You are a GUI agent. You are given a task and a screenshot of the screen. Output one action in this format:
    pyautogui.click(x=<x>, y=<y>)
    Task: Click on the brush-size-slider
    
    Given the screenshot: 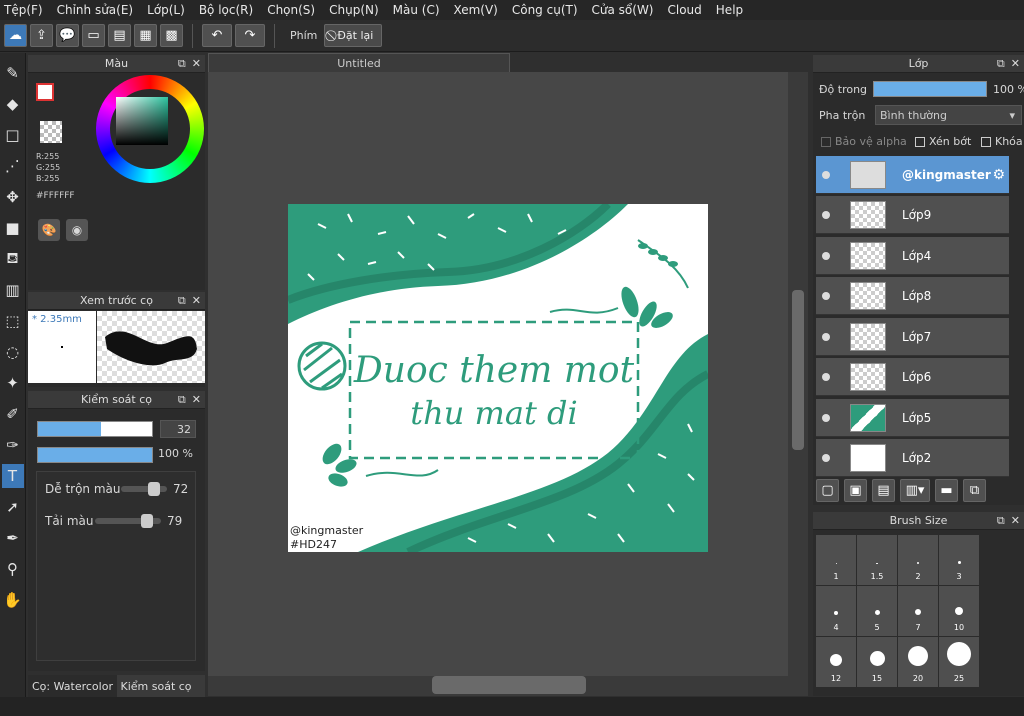 What is the action you would take?
    pyautogui.click(x=95, y=429)
    